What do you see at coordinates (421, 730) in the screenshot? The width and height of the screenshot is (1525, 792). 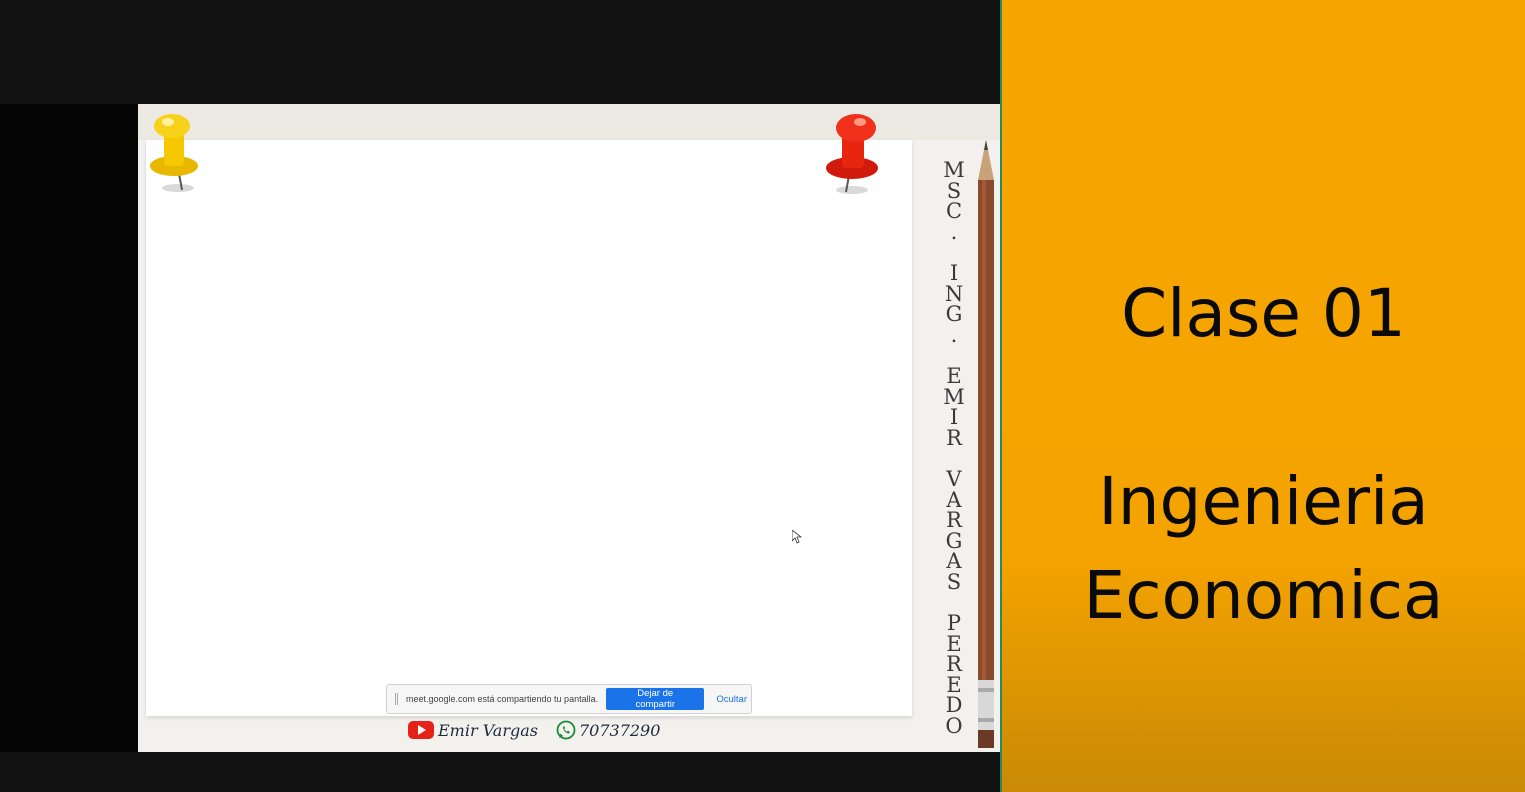 I see `youtube-icon` at bounding box center [421, 730].